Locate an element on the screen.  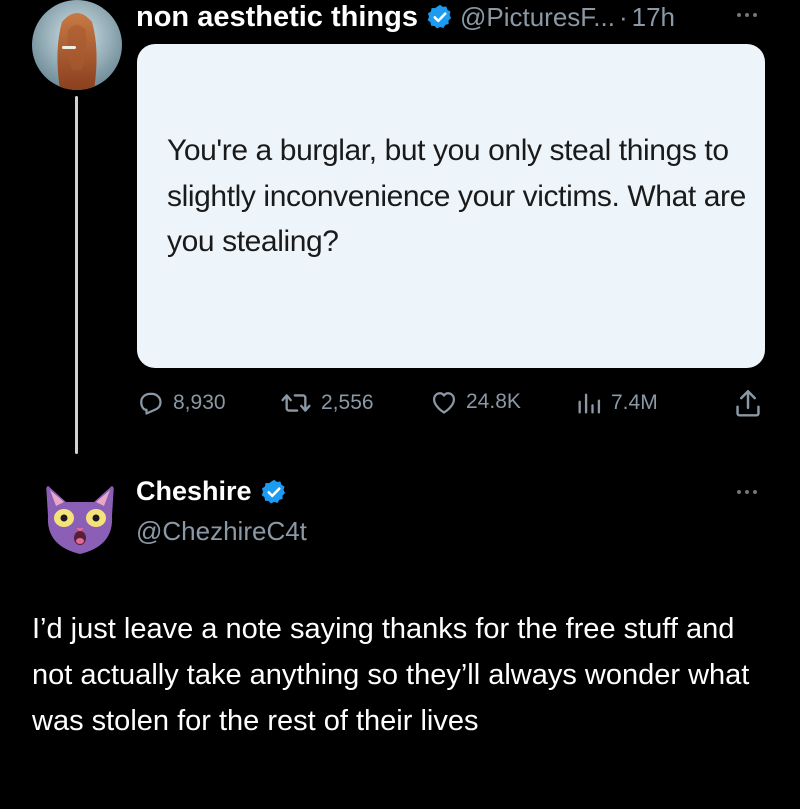
reply-count: 8,930 is located at coordinates (199, 402).